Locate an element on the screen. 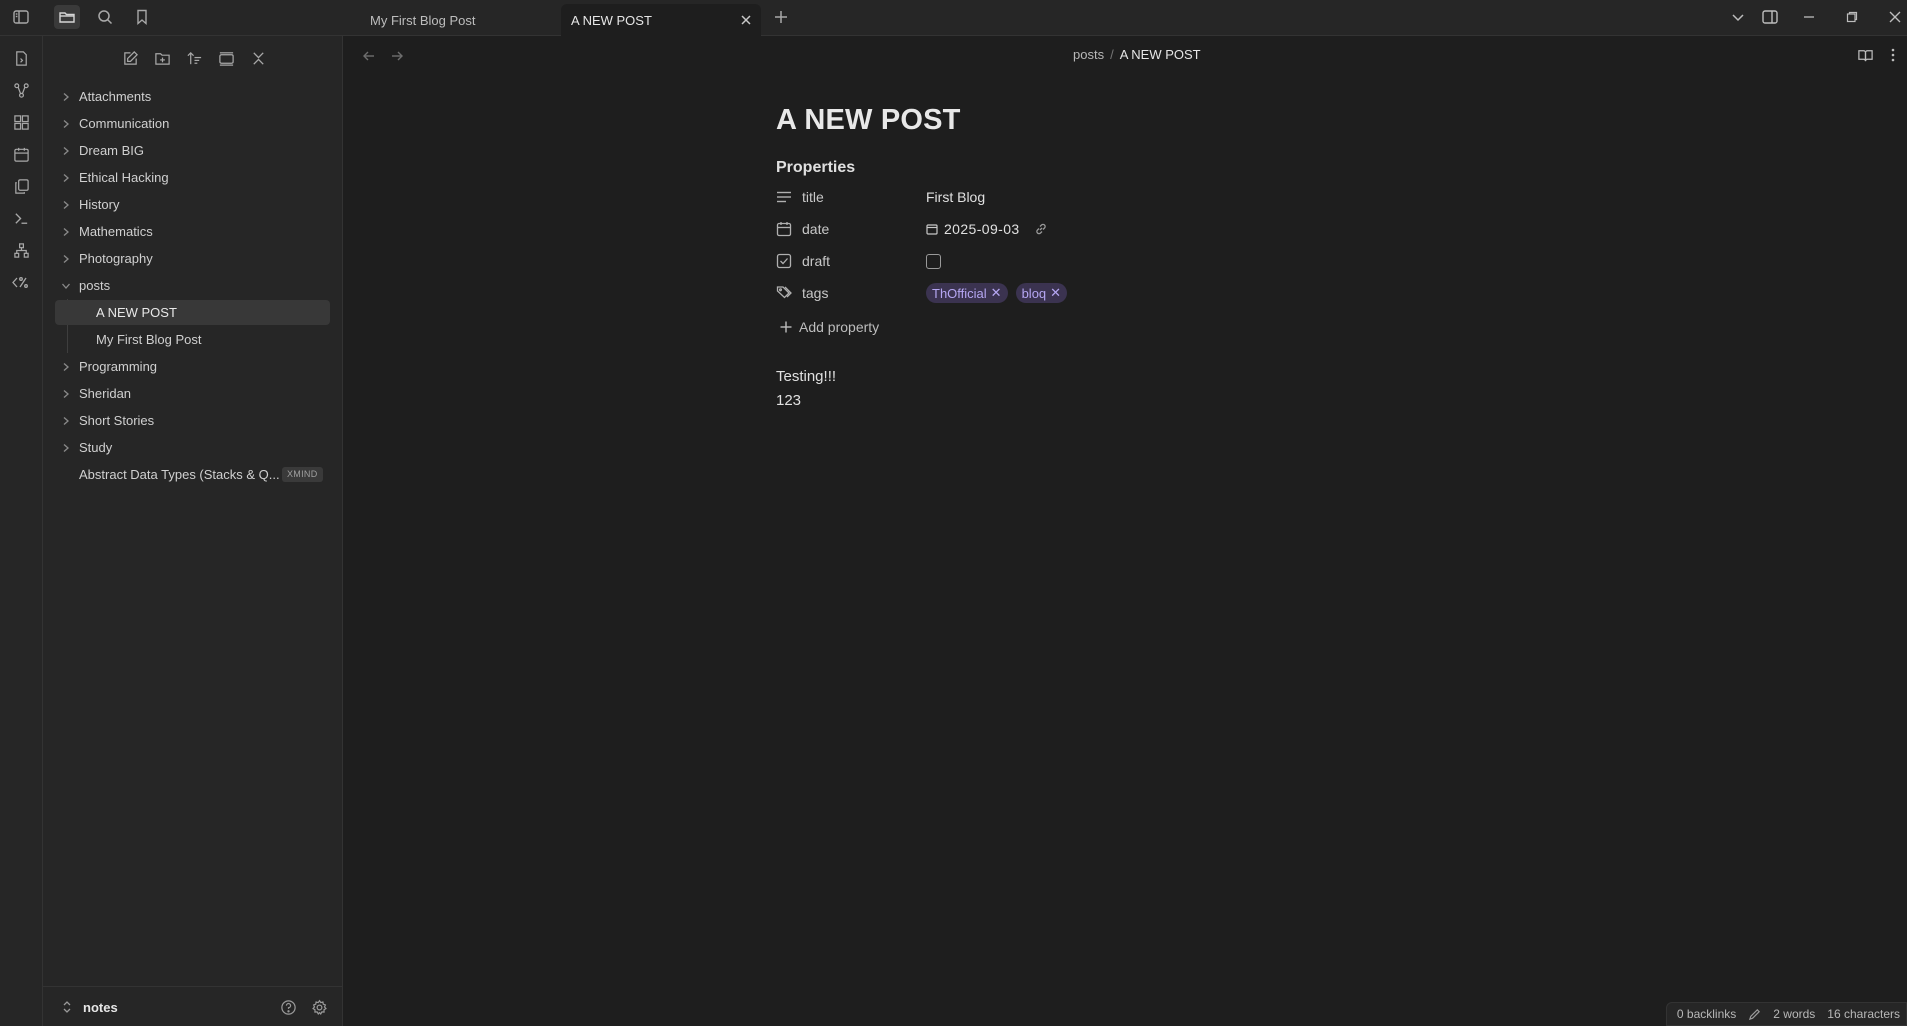 The height and width of the screenshot is (1026, 1907). help-icon is located at coordinates (288, 1007).